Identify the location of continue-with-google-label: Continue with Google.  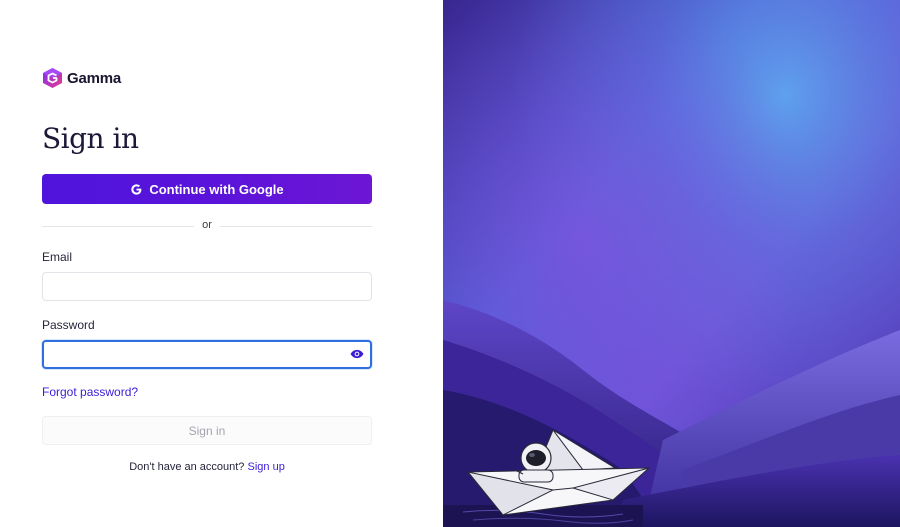
(216, 189).